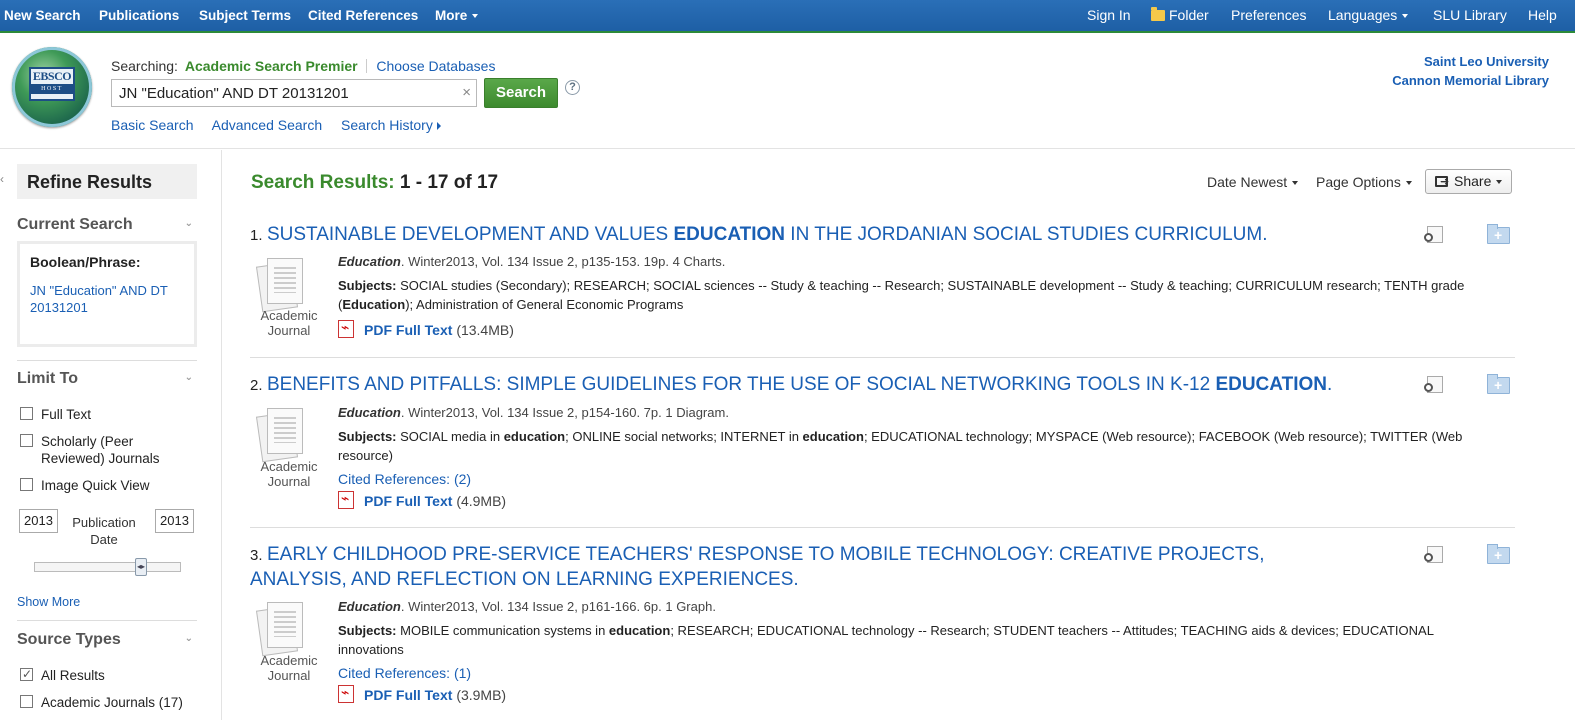 The height and width of the screenshot is (722, 1575). What do you see at coordinates (1364, 182) in the screenshot?
I see `page-options-dropdown: Page Options` at bounding box center [1364, 182].